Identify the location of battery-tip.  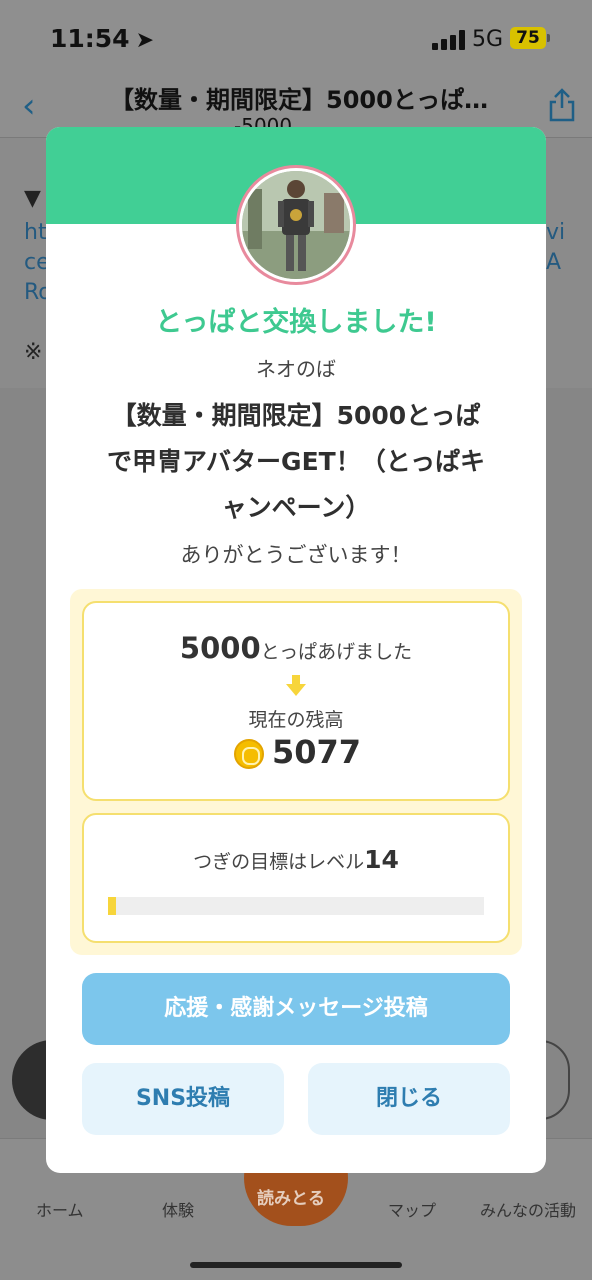
(548, 38).